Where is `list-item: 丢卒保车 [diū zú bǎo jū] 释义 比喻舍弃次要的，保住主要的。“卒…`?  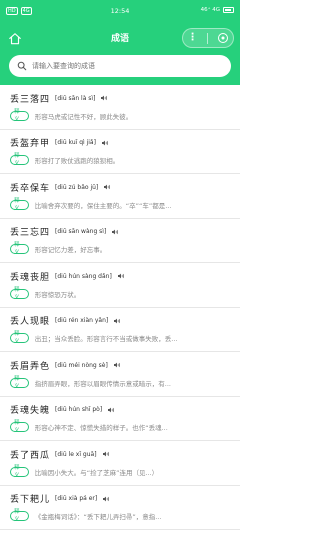 list-item: 丢卒保车 [diū zú bǎo jū] 释义 比喻舍弃次要的，保住主要的。“卒… is located at coordinates (120, 196).